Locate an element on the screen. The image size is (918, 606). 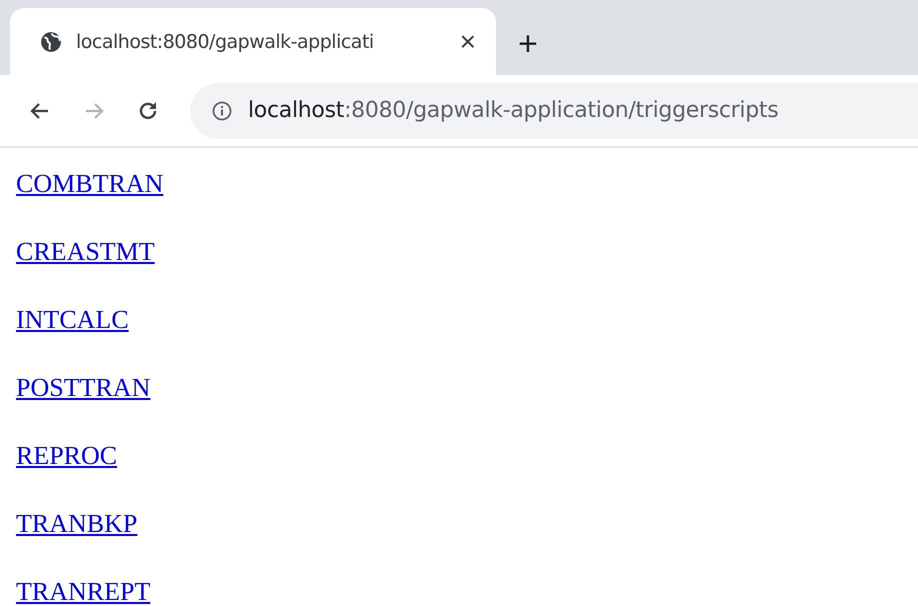
link: CREASTMT is located at coordinates (85, 251).